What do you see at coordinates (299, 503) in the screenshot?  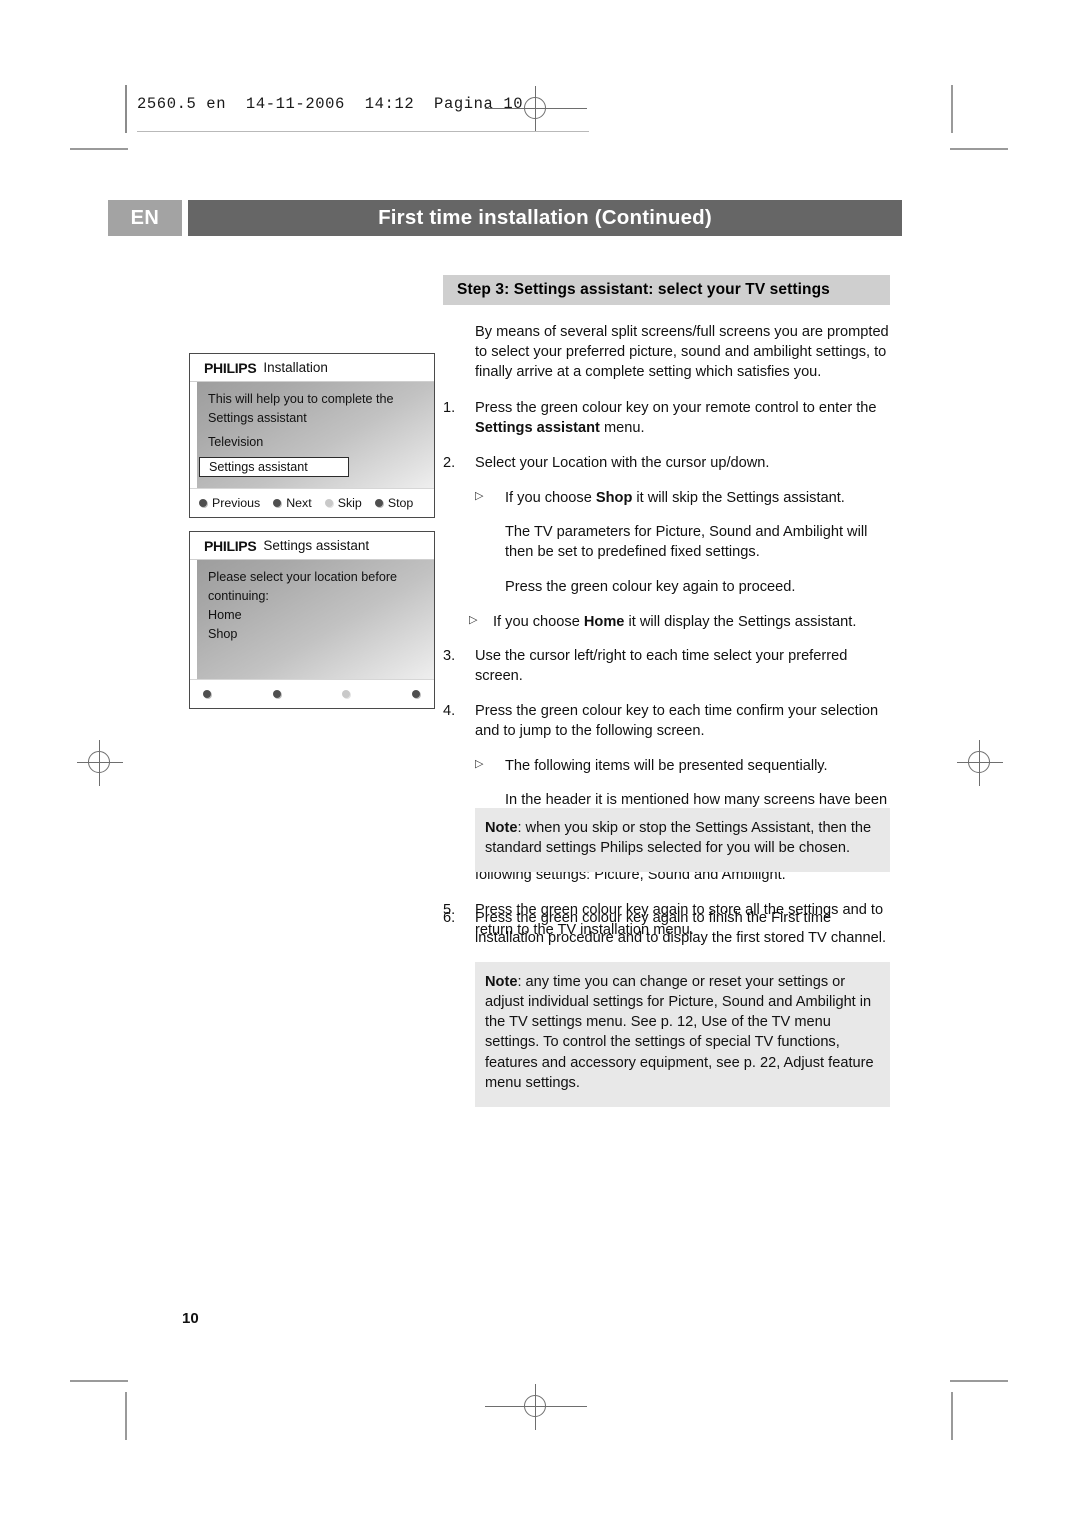 I see `tv-button-next-label: Next` at bounding box center [299, 503].